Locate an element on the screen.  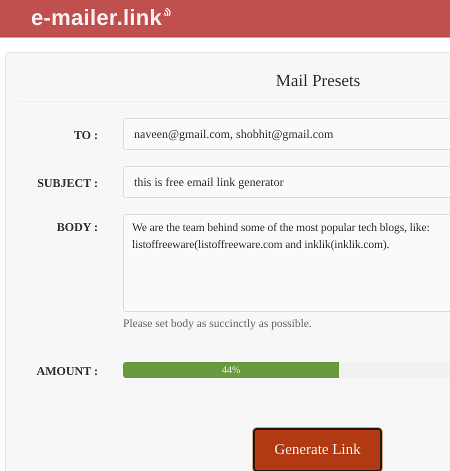
field-label: AMOUNT : is located at coordinates (67, 371).